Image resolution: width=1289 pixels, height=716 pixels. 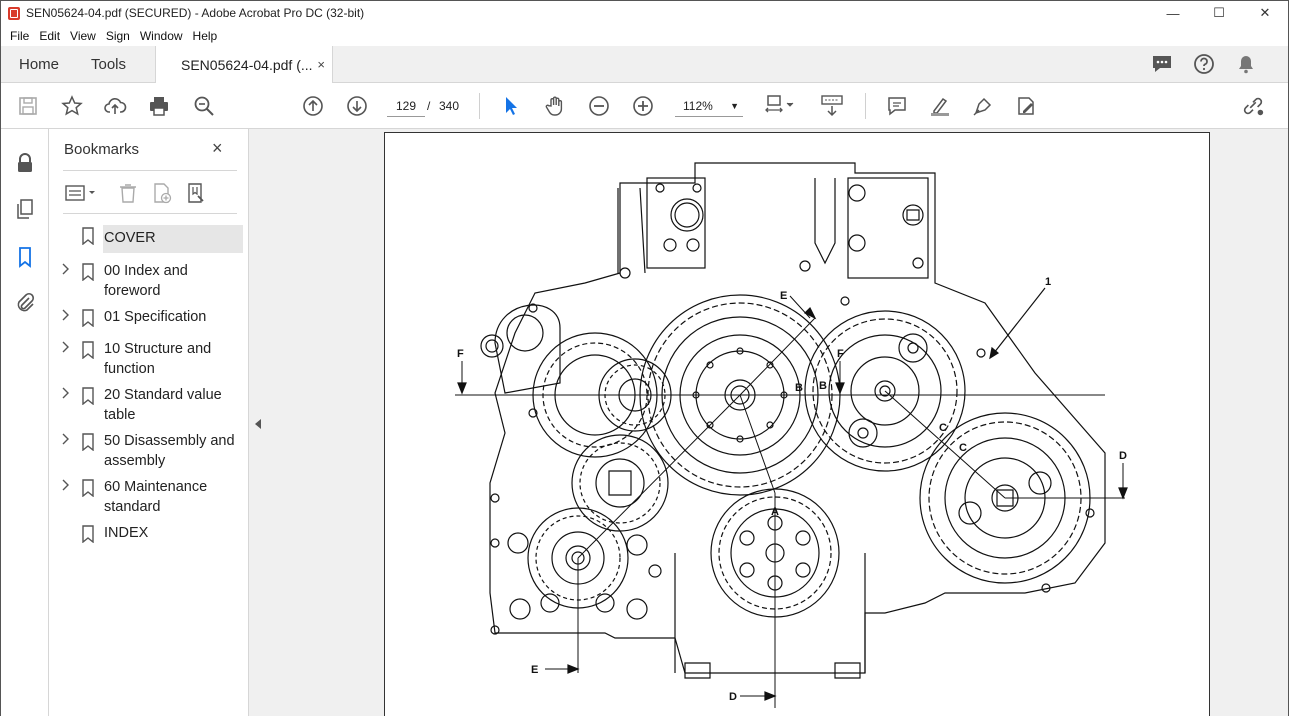 What do you see at coordinates (940, 106) in the screenshot?
I see `highlight-pen-icon` at bounding box center [940, 106].